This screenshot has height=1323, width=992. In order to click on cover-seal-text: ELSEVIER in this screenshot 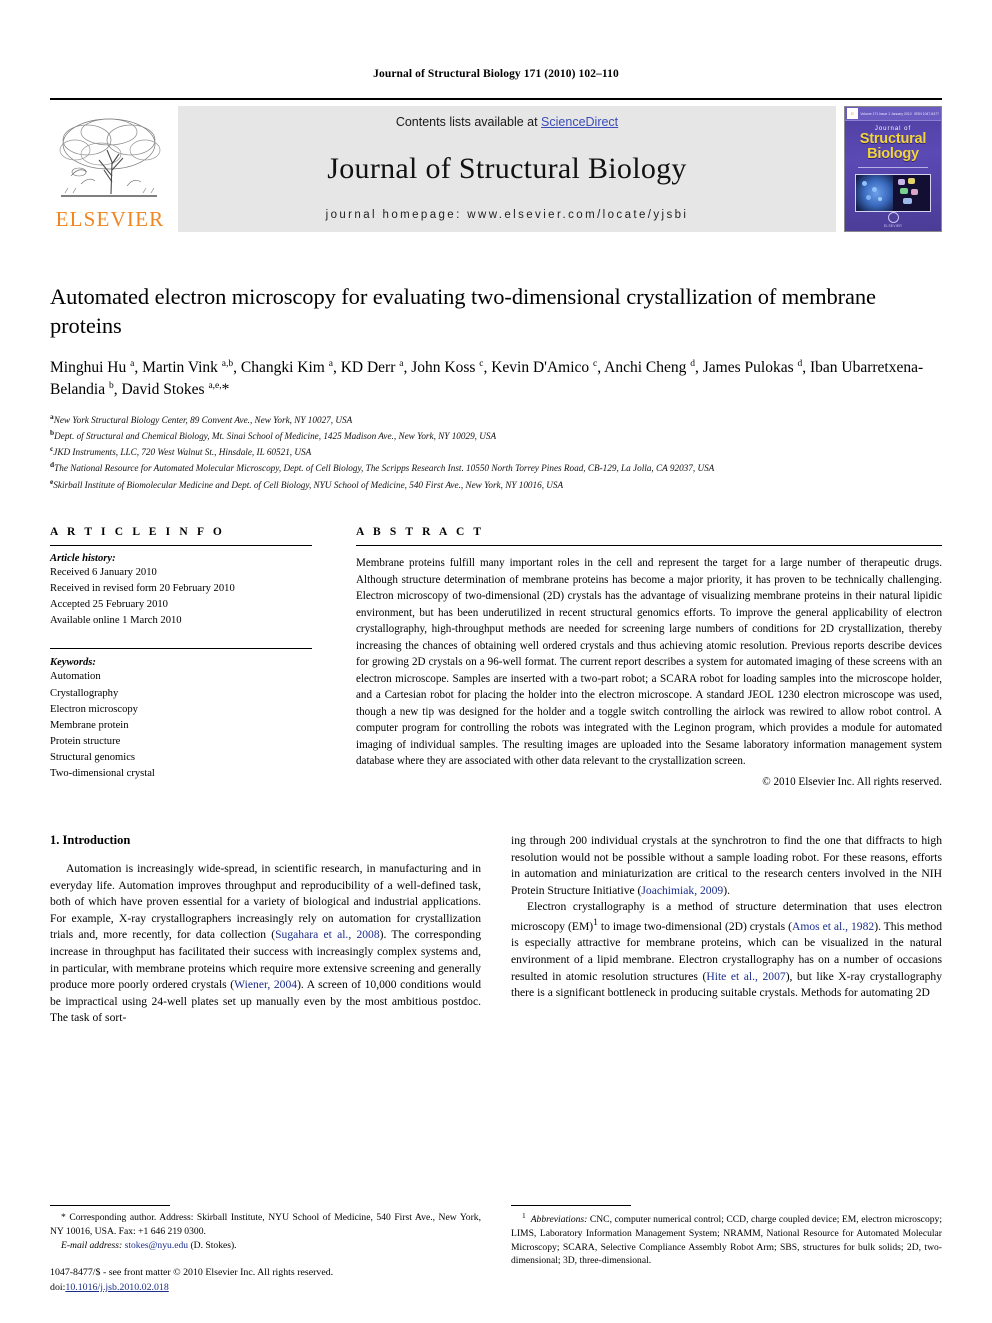, I will do `click(893, 226)`.